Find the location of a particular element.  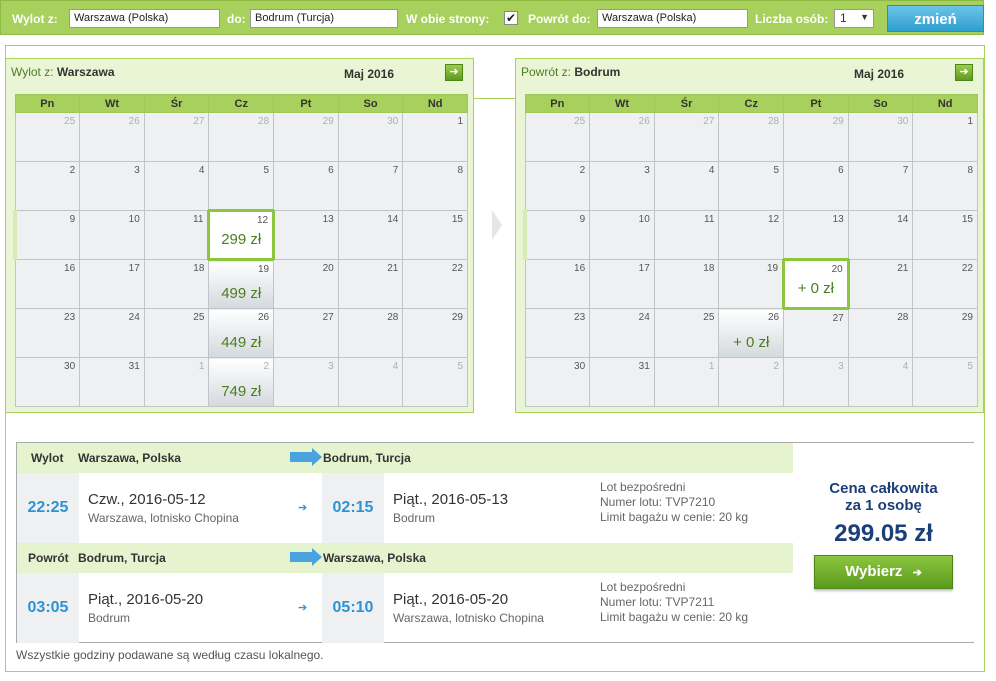

calendar-day: 25 is located at coordinates (176, 333).